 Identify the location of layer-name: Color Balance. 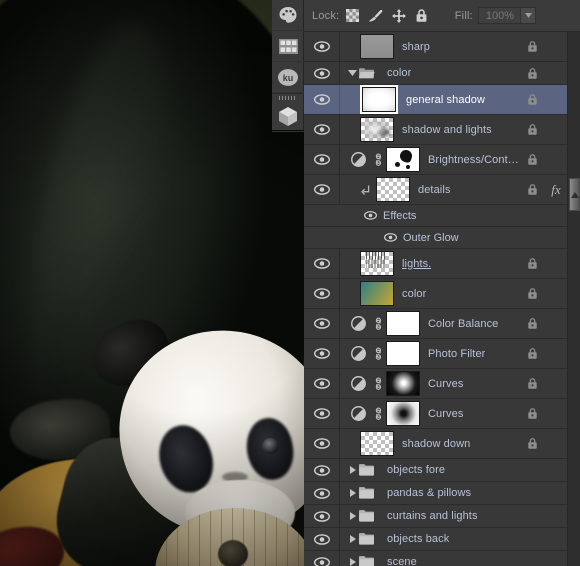
(463, 324).